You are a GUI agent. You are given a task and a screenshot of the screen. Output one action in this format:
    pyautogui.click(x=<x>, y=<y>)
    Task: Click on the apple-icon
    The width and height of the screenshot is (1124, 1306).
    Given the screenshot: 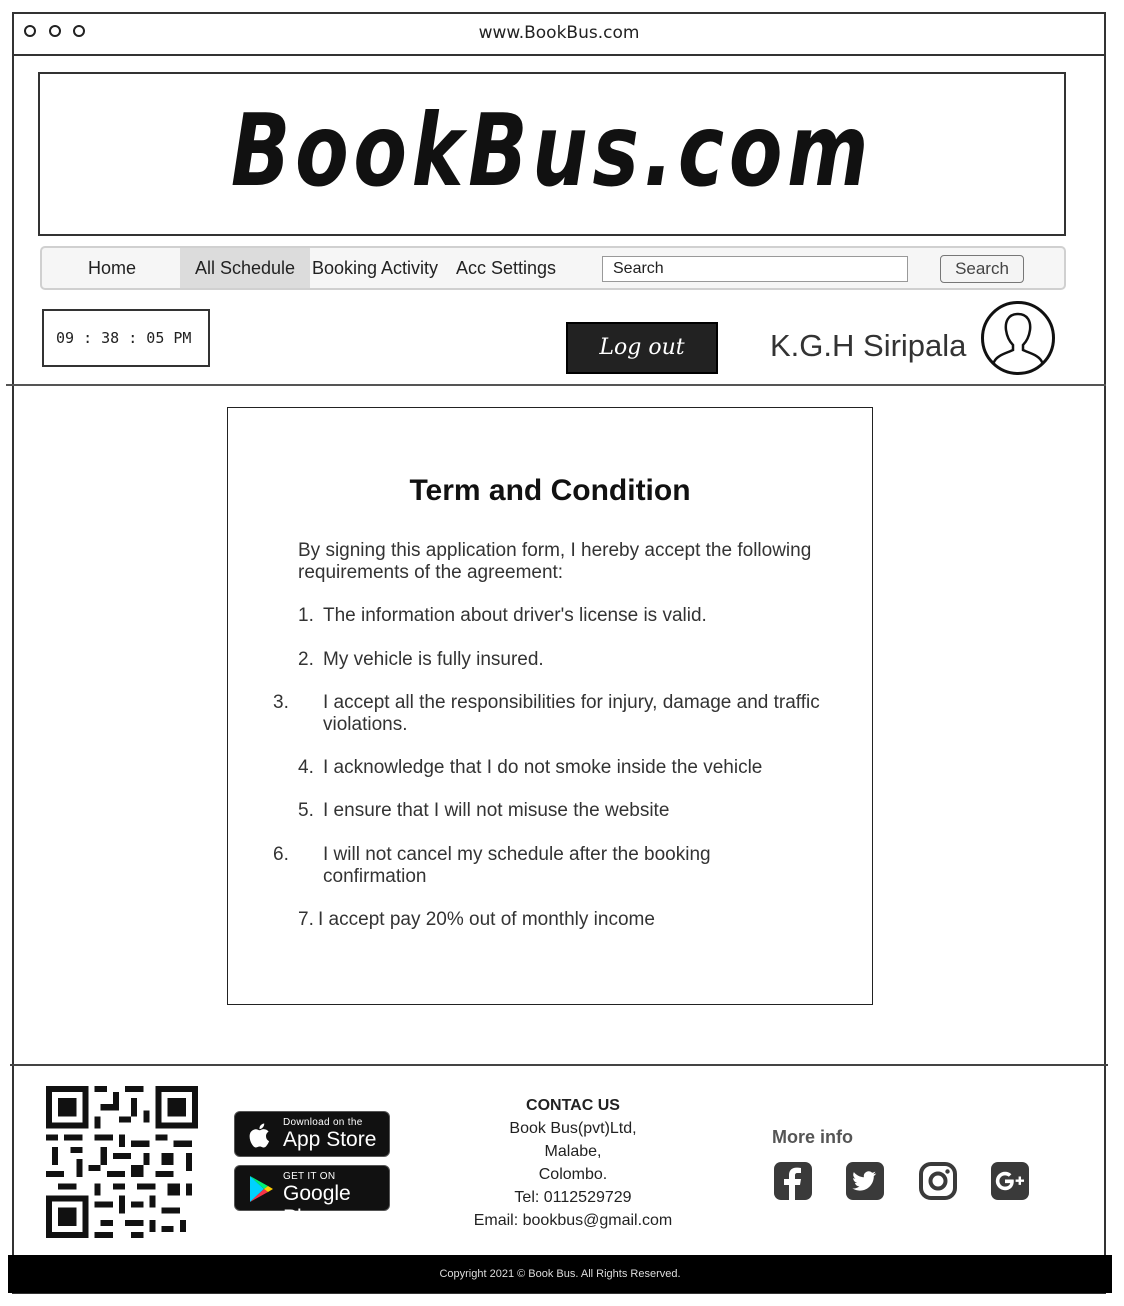 What is the action you would take?
    pyautogui.click(x=259, y=1135)
    